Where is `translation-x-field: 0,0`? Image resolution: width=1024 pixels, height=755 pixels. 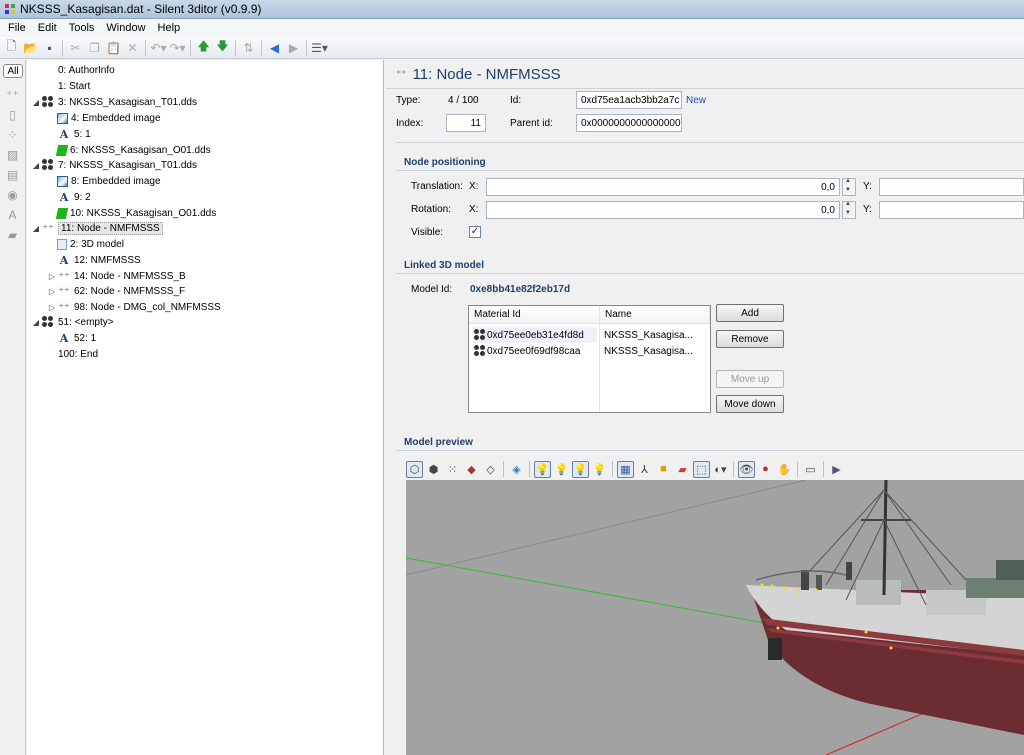
translation-x-field: 0,0 is located at coordinates (663, 187).